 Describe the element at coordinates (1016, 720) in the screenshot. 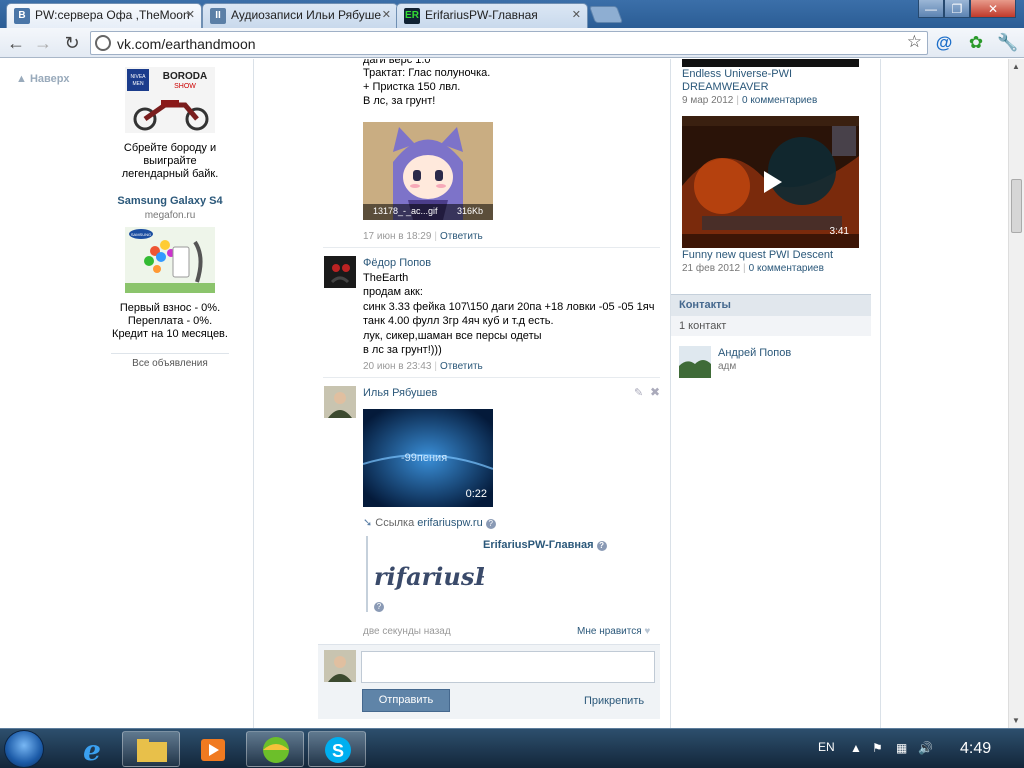

I see `scroll-down-arrow-icon: ▼` at that location.